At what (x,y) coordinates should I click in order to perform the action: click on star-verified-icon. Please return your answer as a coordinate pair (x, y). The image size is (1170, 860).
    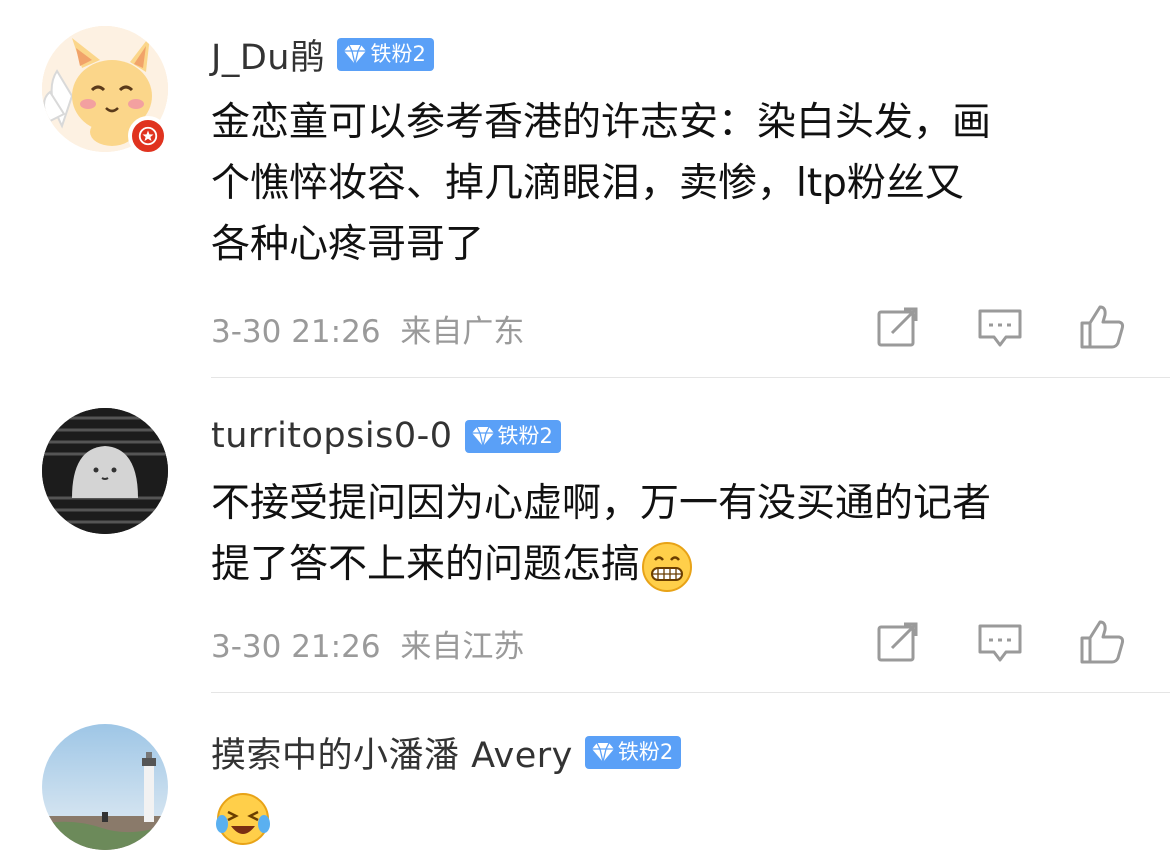
    Looking at the image, I should click on (148, 136).